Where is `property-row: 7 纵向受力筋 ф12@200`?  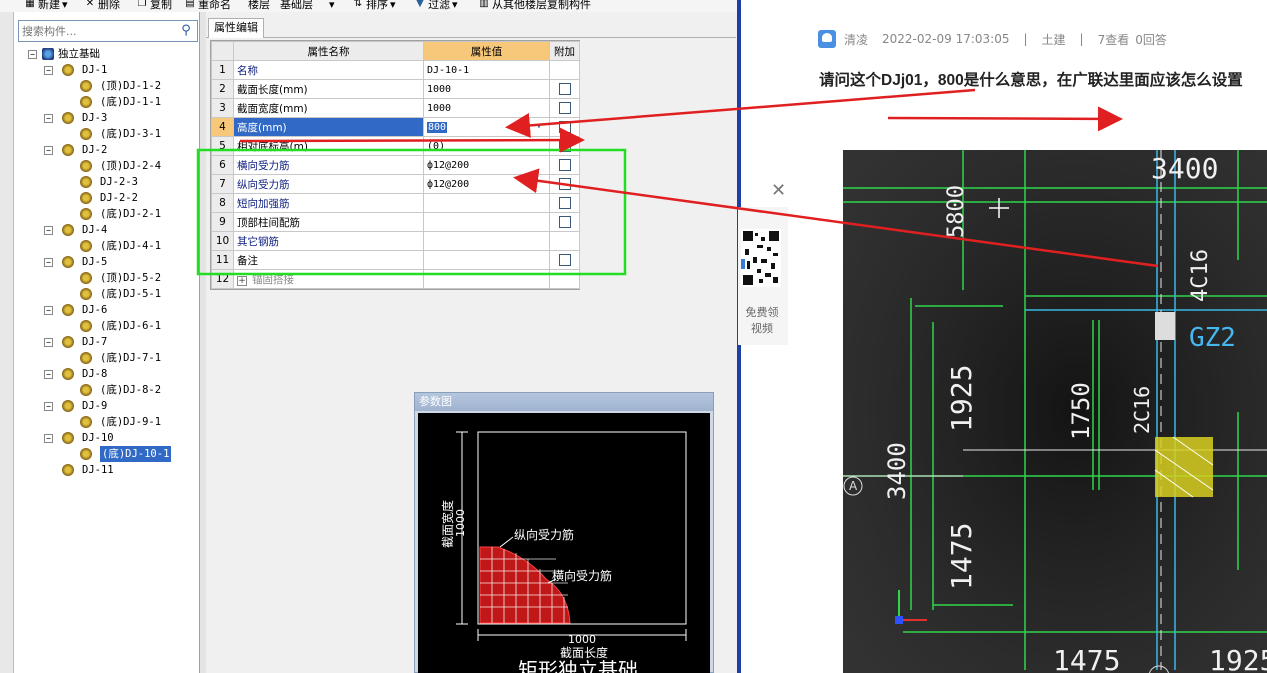 property-row: 7 纵向受力筋 ф12@200 is located at coordinates (395, 184).